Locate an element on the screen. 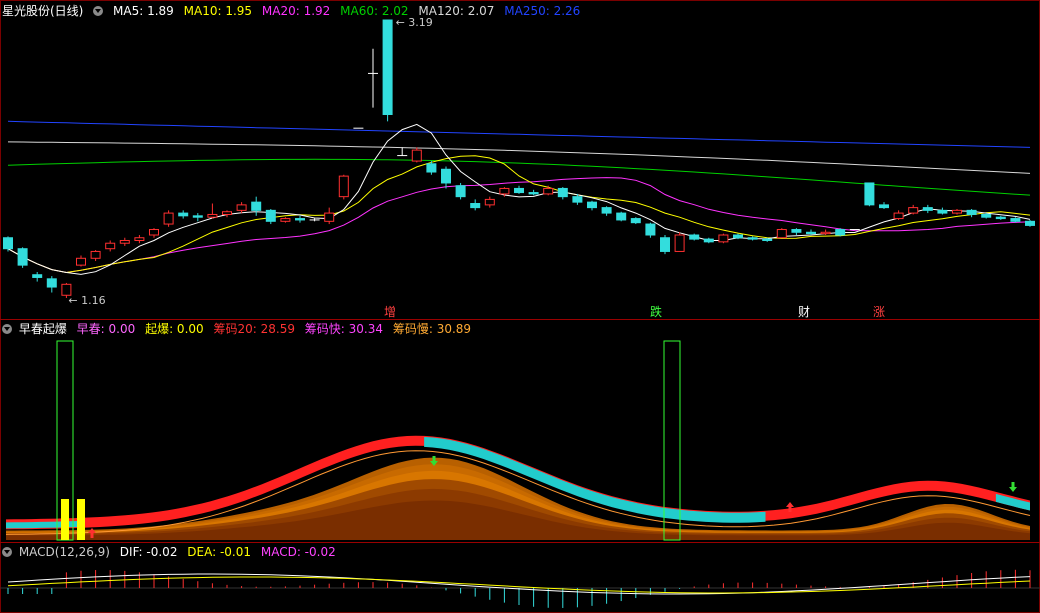 This screenshot has width=1040, height=613. ma10-value: MA10: 1.95 is located at coordinates (218, 11).